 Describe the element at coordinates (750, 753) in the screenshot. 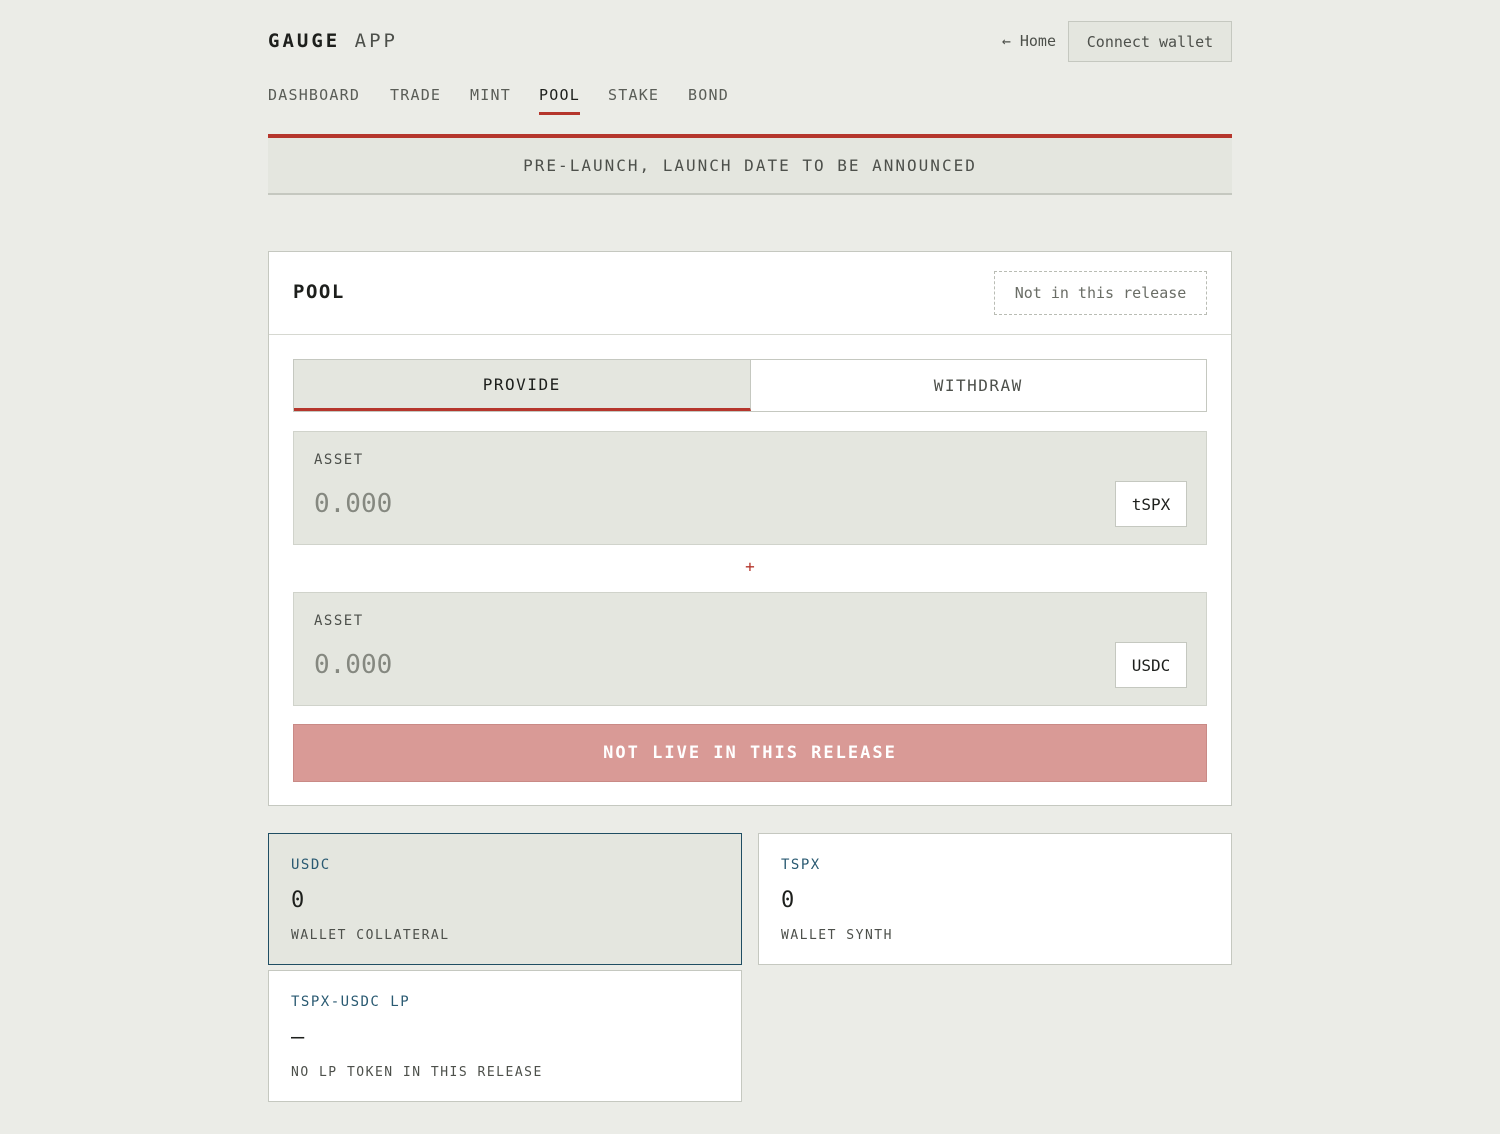

I see `provide-liquidity-button: NOT LIVE IN THIS RELEASE` at that location.